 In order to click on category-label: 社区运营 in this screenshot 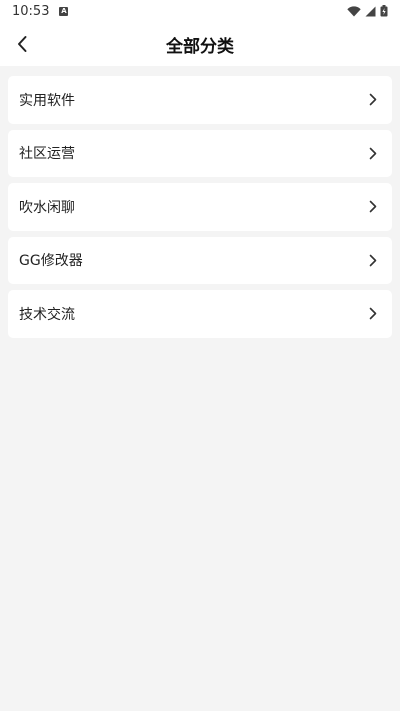, I will do `click(47, 154)`.